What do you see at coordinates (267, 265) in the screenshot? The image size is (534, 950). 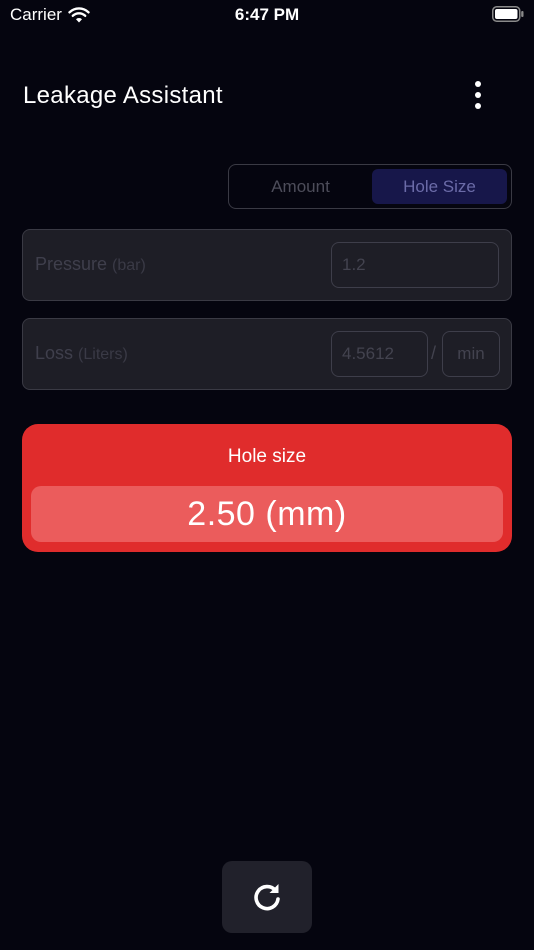 I see `pressure-row: Pressure (bar) 1.2` at bounding box center [267, 265].